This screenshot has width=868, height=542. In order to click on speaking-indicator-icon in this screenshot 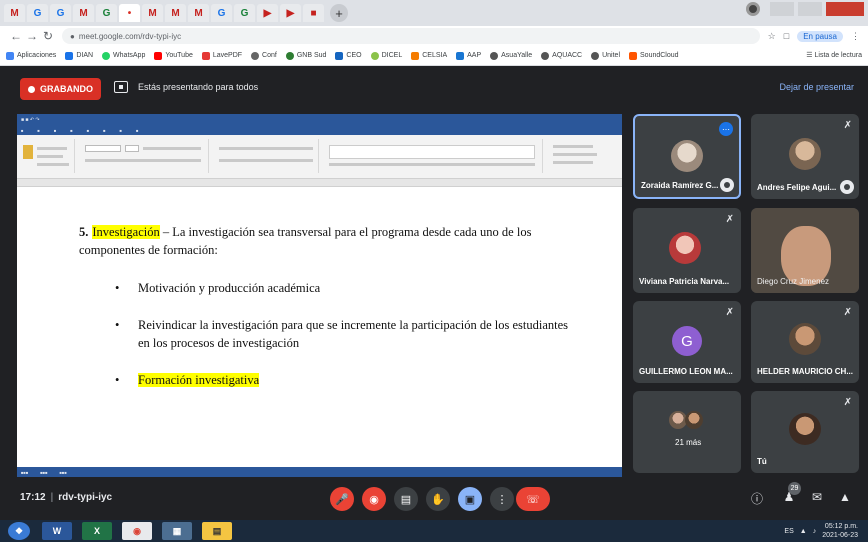, I will do `click(847, 187)`.